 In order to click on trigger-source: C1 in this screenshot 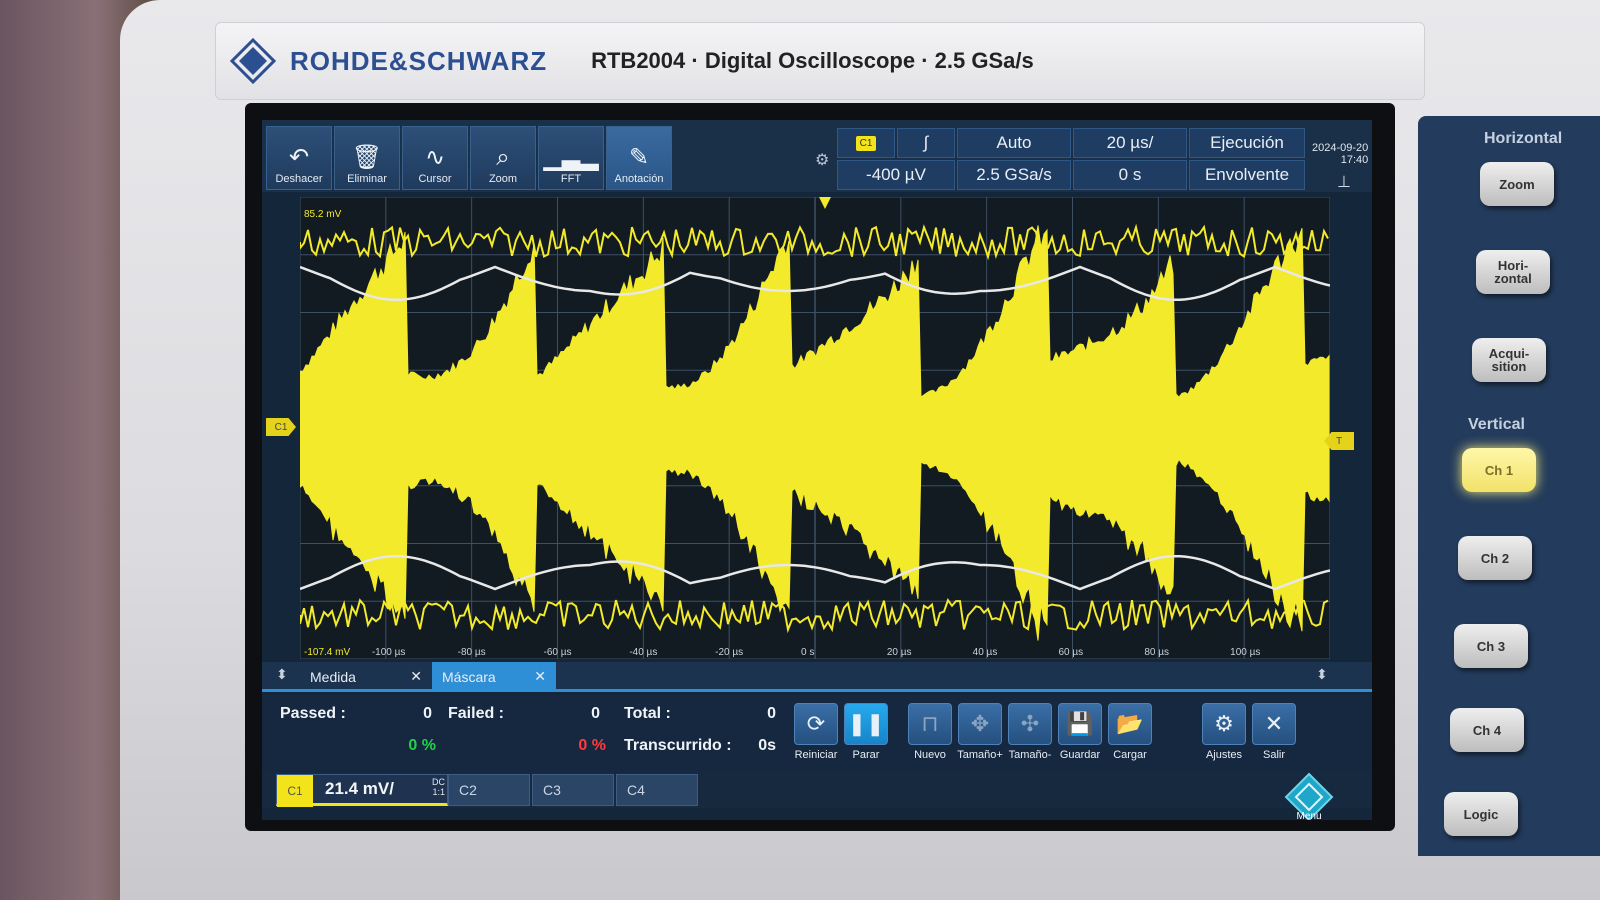, I will do `click(866, 143)`.